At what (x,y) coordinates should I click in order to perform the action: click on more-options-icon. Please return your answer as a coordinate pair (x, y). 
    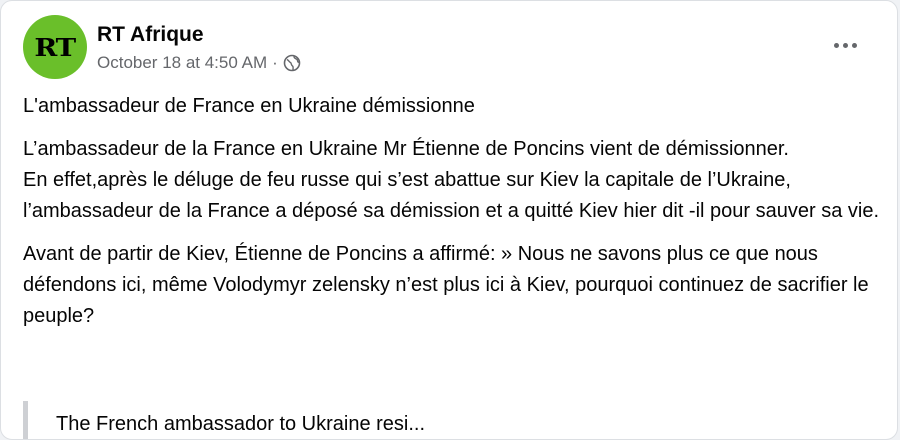
    Looking at the image, I should click on (845, 45).